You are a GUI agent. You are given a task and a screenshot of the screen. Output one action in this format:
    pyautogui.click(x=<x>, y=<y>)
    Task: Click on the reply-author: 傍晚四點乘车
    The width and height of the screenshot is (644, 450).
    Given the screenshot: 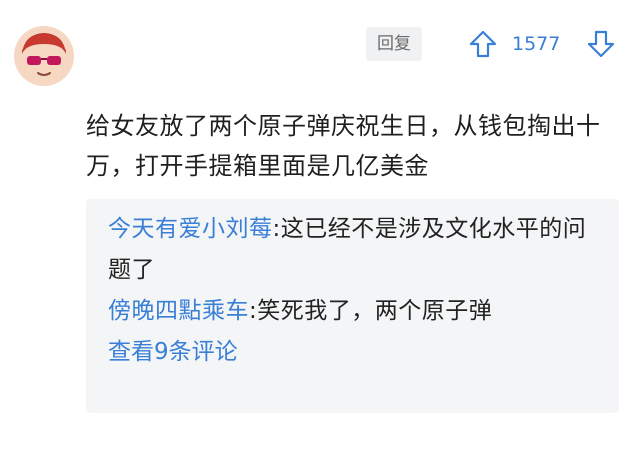 What is the action you would take?
    pyautogui.click(x=178, y=311)
    